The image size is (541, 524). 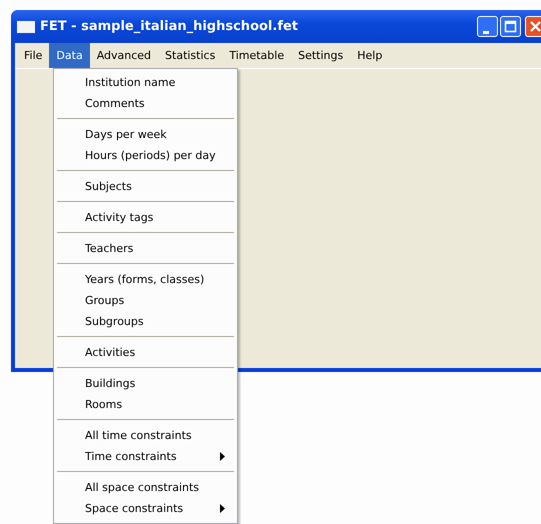 I want to click on window-title: FET - sample_italian_highschool.fet, so click(x=170, y=26).